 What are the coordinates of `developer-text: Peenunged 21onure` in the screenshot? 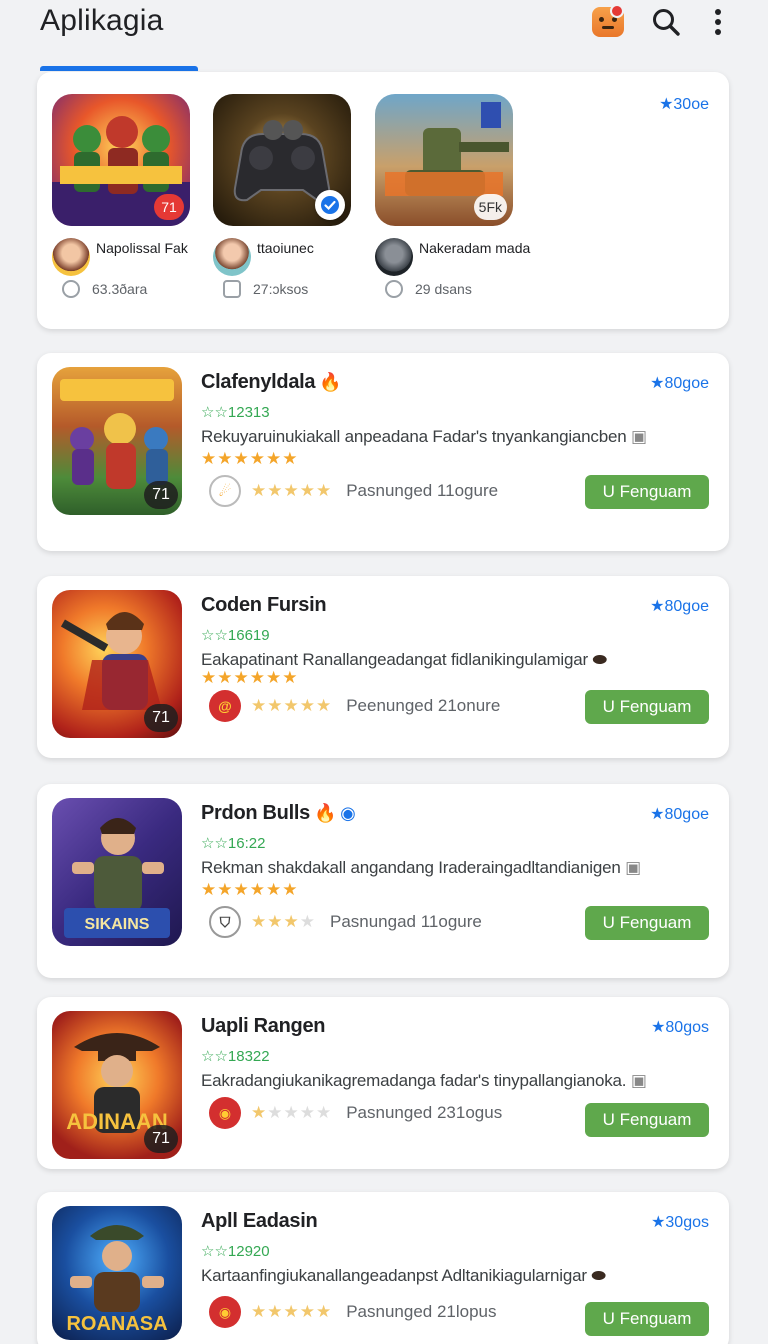 It's located at (423, 705).